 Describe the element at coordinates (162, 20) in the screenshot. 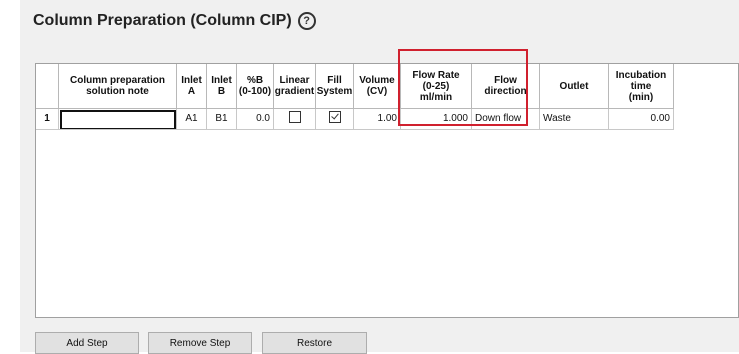

I see `title-text: Column Preparation (Column CIP)` at that location.